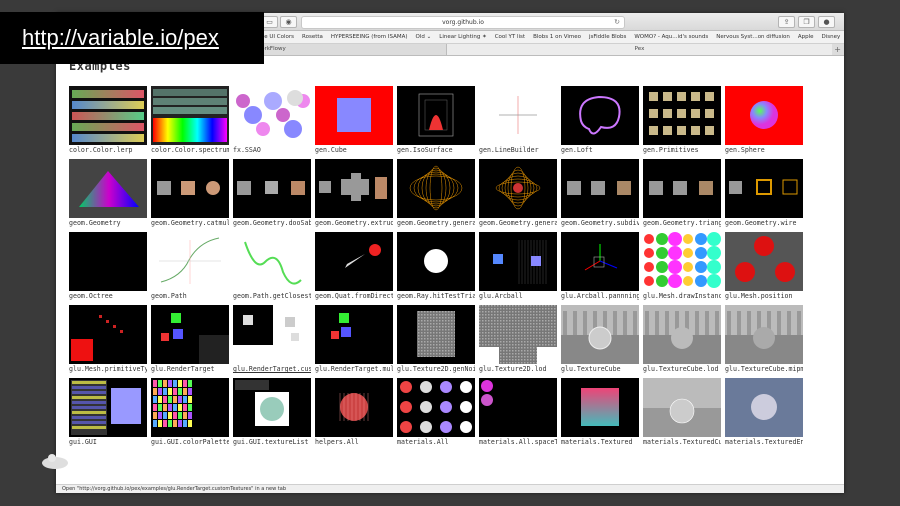  What do you see at coordinates (272, 194) in the screenshot?
I see `example-card: geom.Geometry.dooSab` at bounding box center [272, 194].